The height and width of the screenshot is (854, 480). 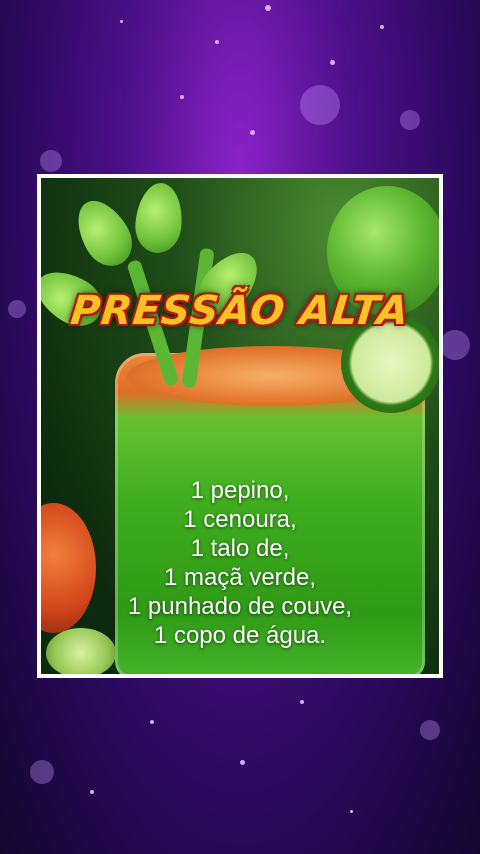 I want to click on celery-leaf, so click(x=159, y=218).